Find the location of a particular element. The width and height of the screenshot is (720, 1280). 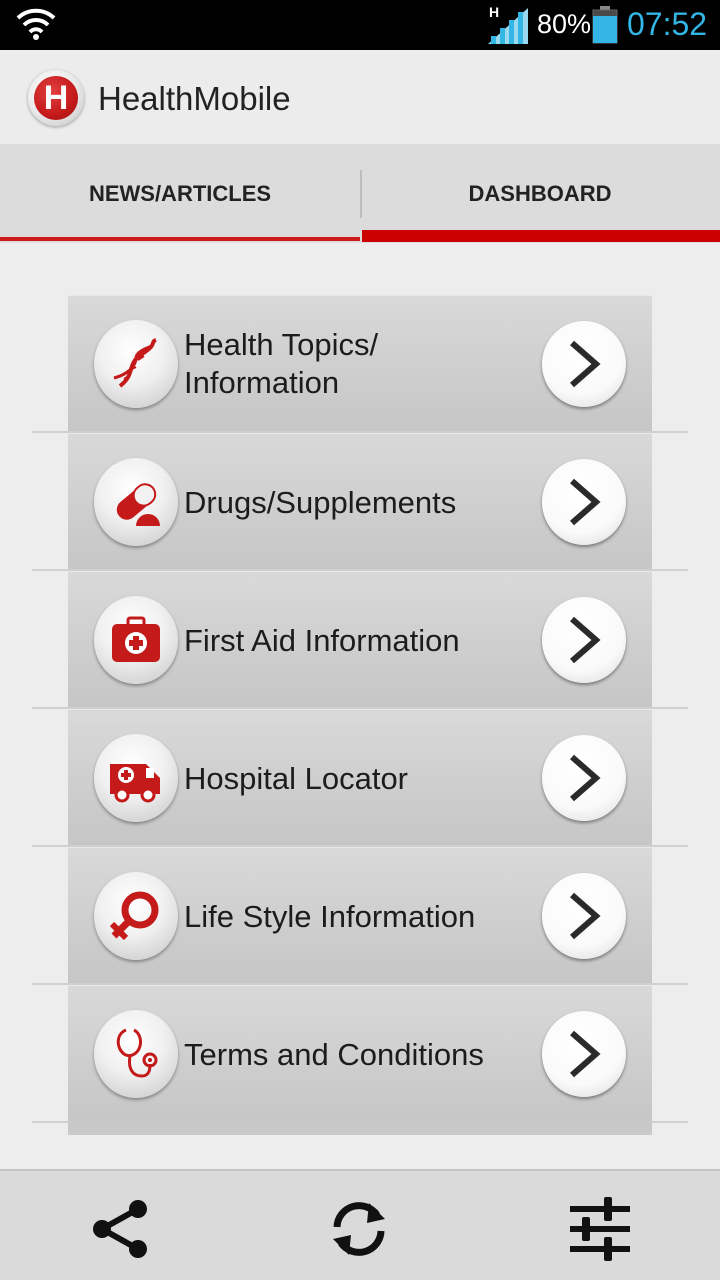

menu-panel-bottom is located at coordinates (360, 1128).